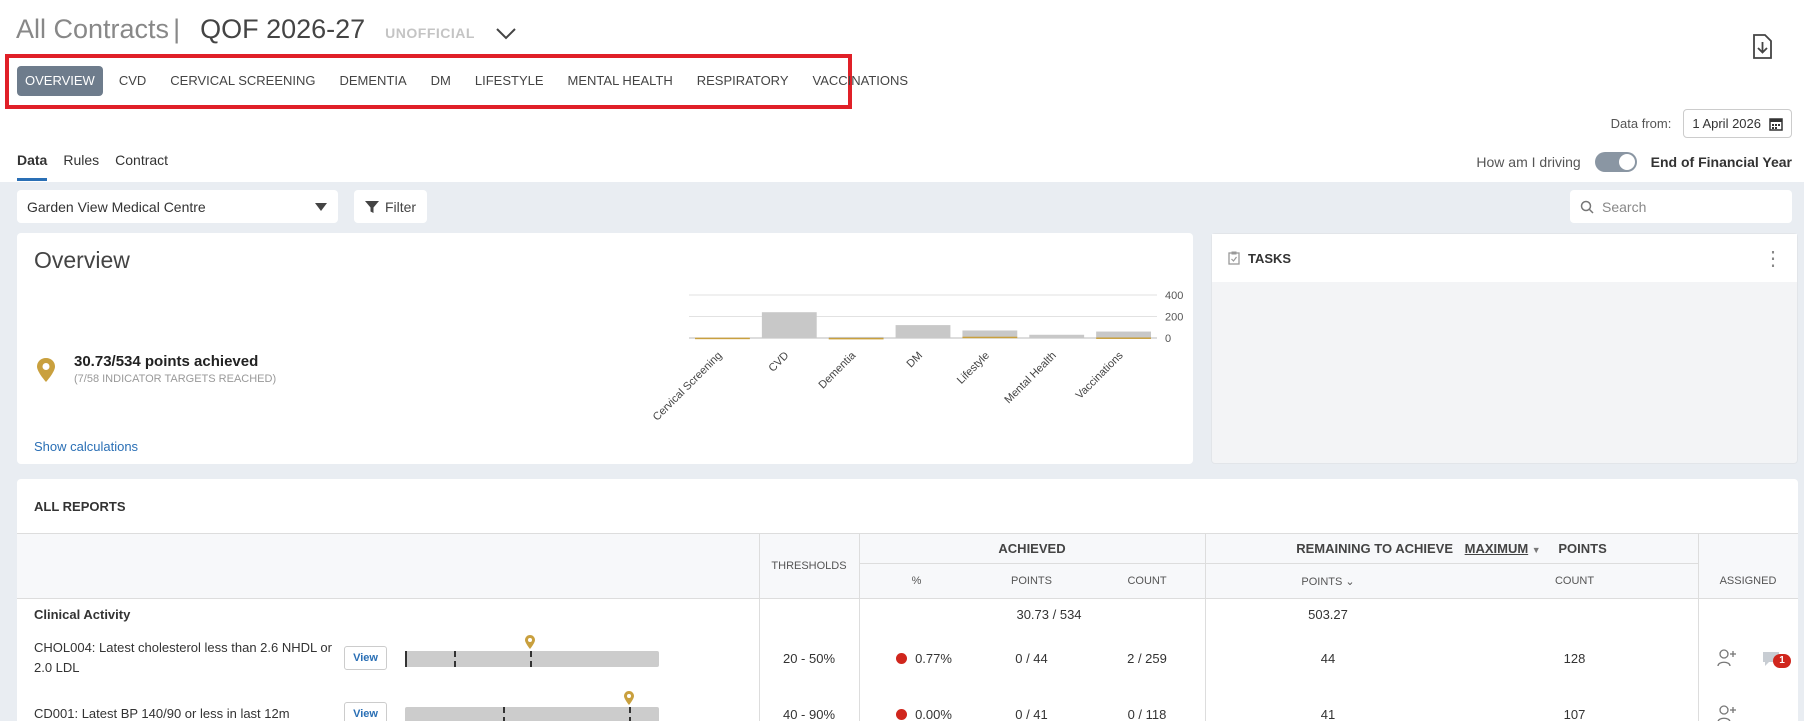 The image size is (1804, 721). What do you see at coordinates (441, 81) in the screenshot?
I see `tab-dm: DM` at bounding box center [441, 81].